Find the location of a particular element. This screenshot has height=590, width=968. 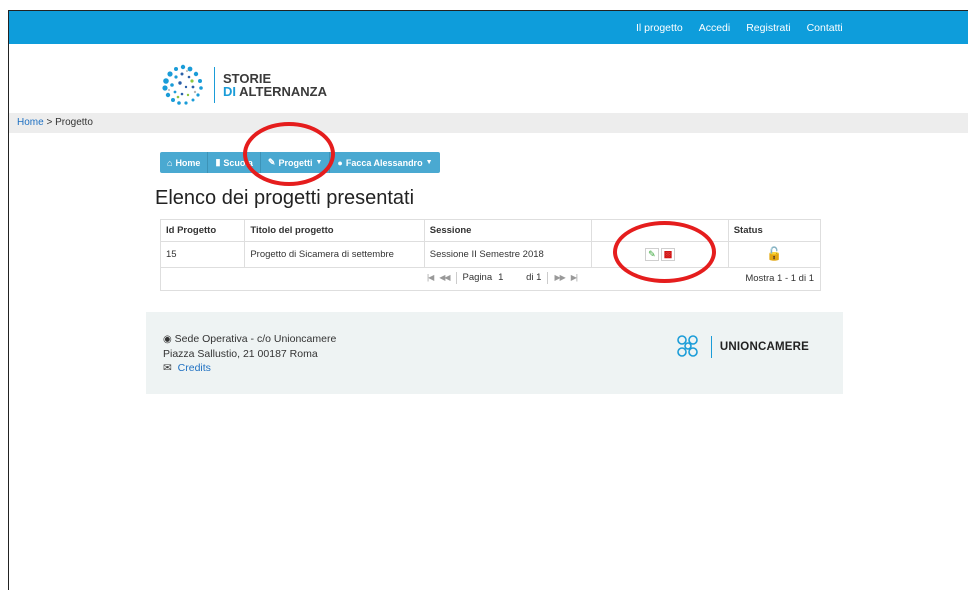

menu-item-scuola: ▮ Scuola is located at coordinates (234, 162).